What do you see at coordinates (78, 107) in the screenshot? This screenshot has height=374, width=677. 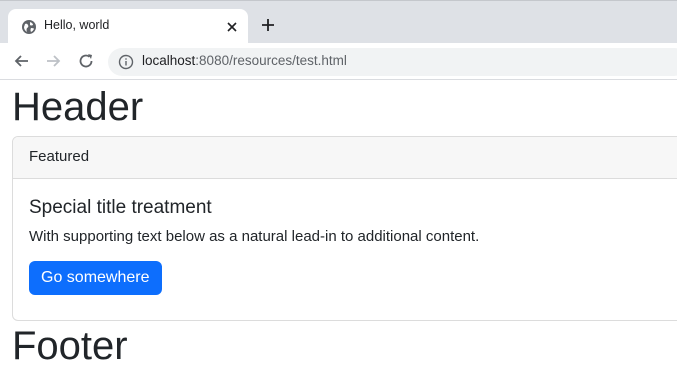 I see `page-header: Header` at bounding box center [78, 107].